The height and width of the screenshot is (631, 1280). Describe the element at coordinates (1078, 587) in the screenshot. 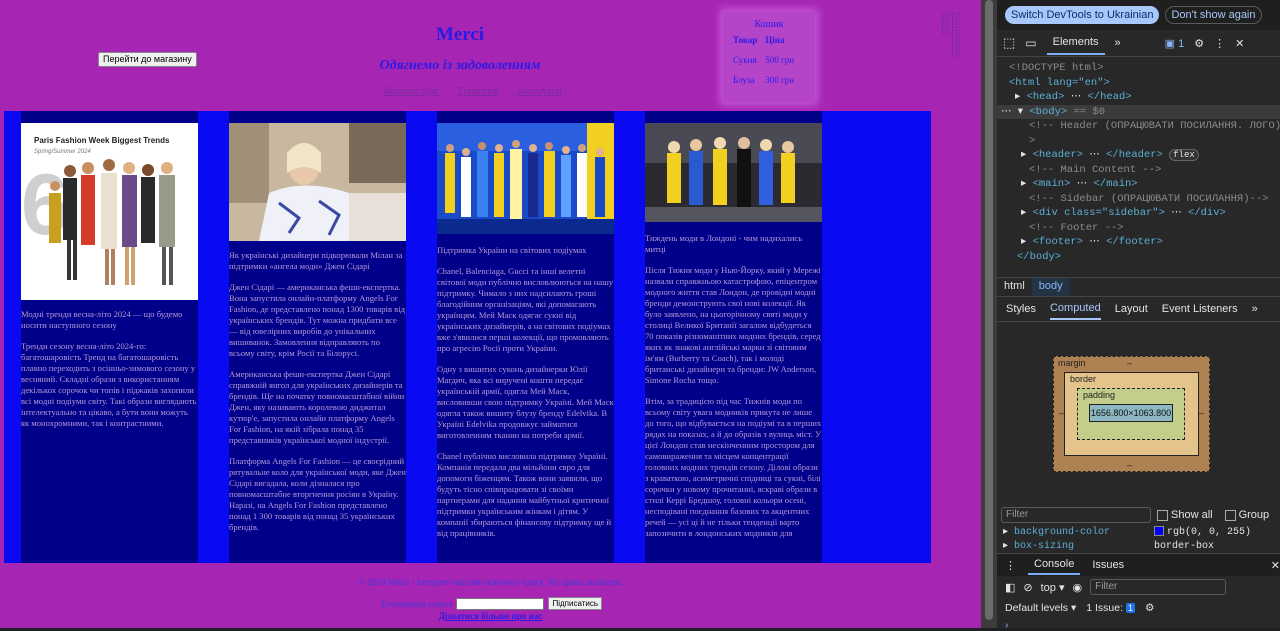

I see `eye-icon: ◉` at that location.